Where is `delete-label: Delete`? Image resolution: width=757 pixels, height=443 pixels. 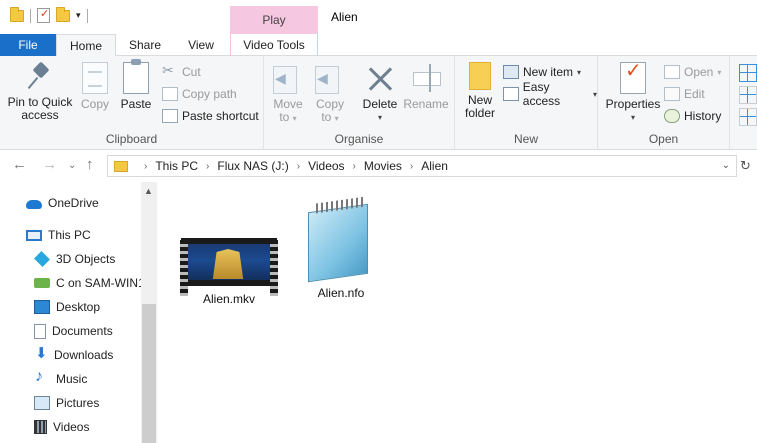
delete-label: Delete is located at coordinates (380, 104).